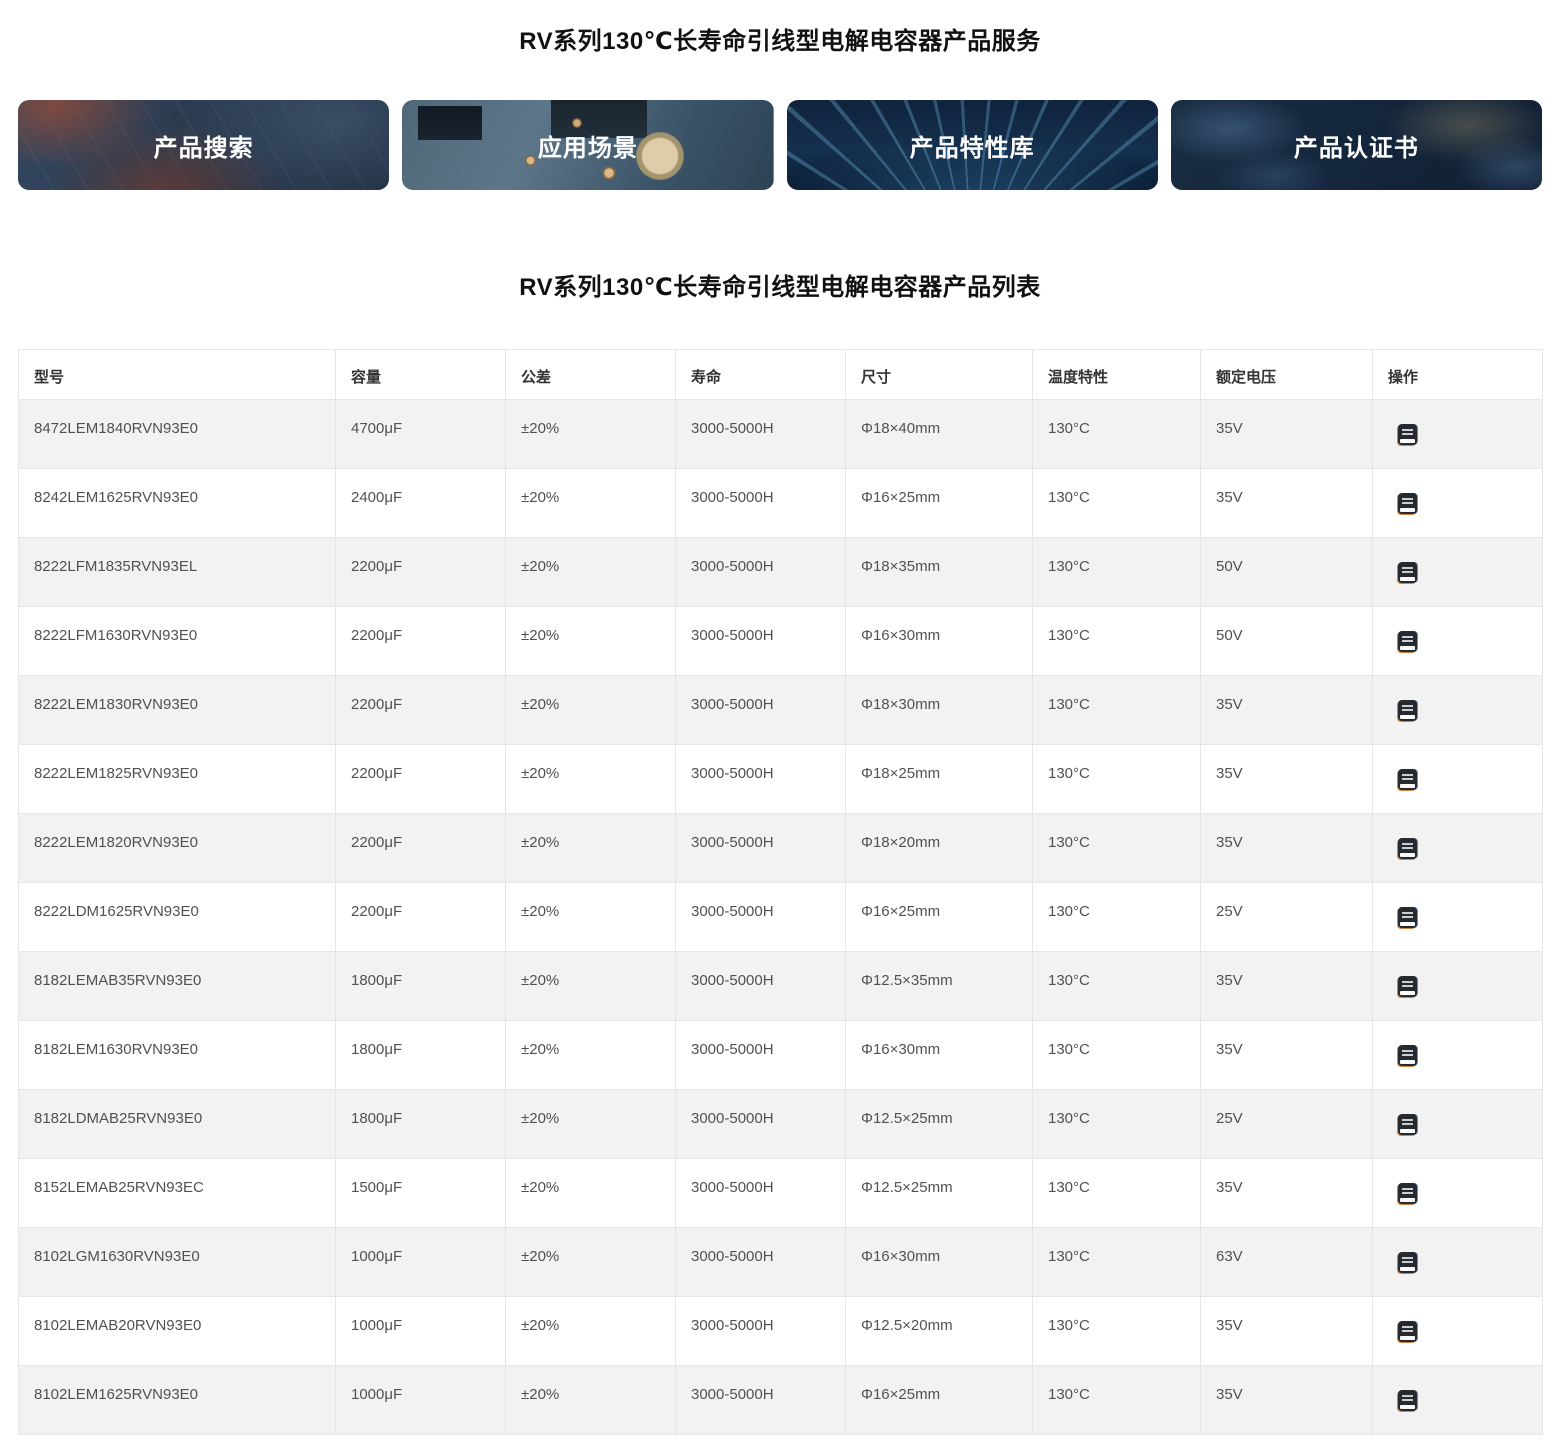 The image size is (1560, 1447). I want to click on cell-model: 8472LEM1840RVN93E0, so click(177, 434).